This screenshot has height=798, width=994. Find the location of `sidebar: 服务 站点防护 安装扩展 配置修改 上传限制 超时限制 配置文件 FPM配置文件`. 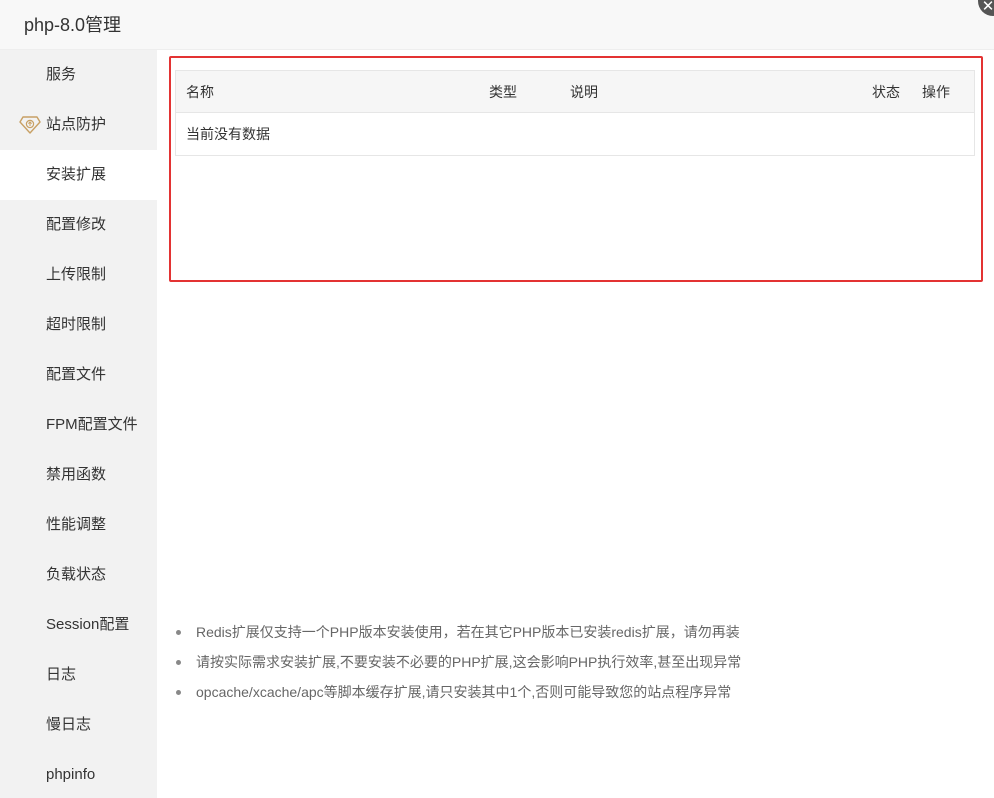

sidebar: 服务 站点防护 安装扩展 配置修改 上传限制 超时限制 配置文件 FPM配置文件 is located at coordinates (78, 424).